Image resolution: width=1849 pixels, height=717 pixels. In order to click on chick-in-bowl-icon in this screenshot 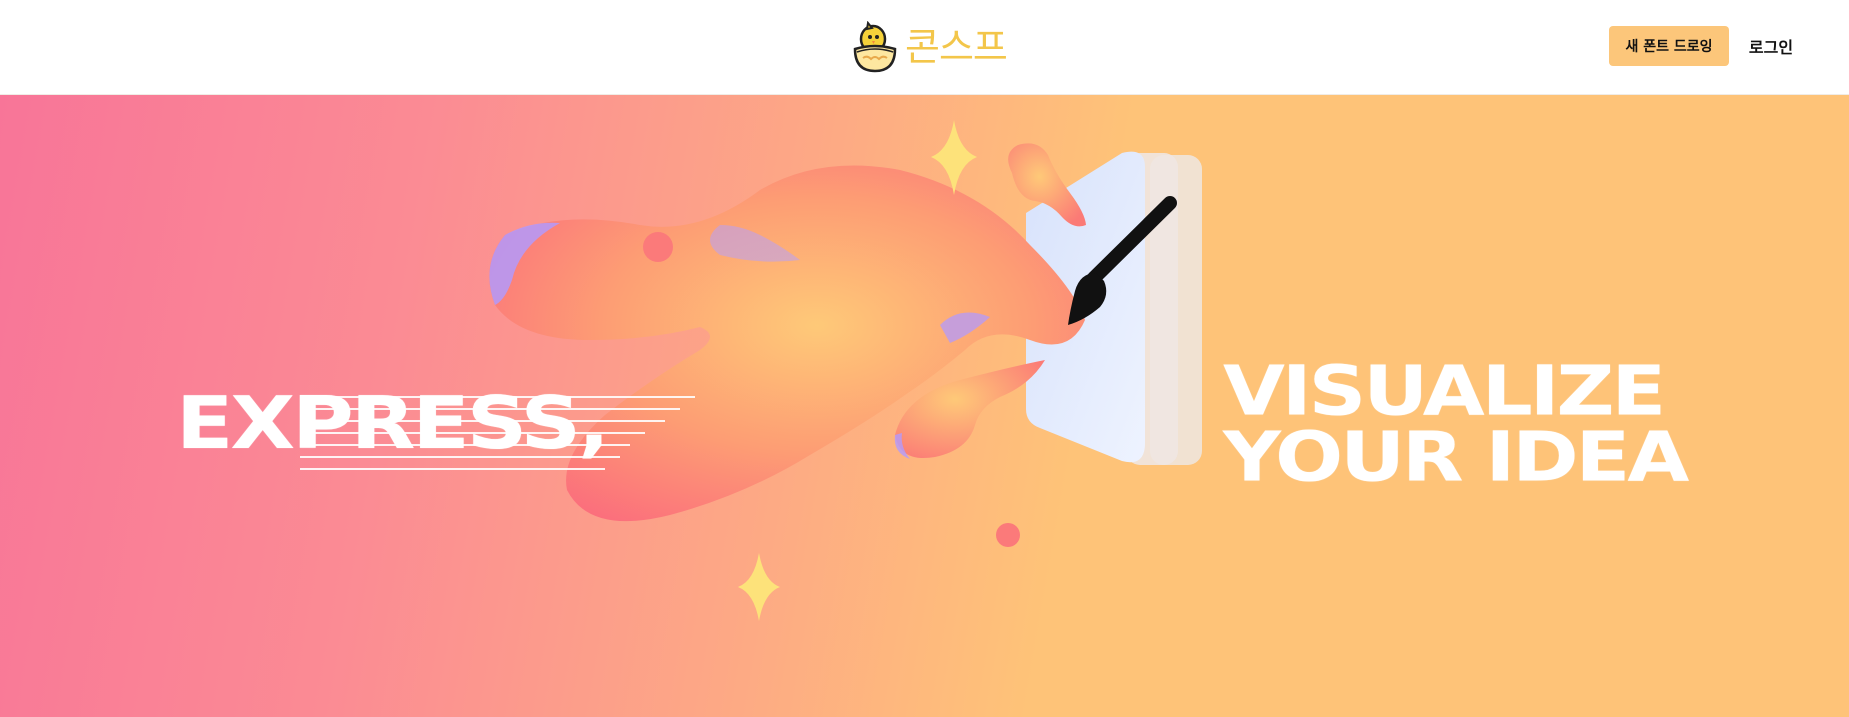, I will do `click(875, 47)`.